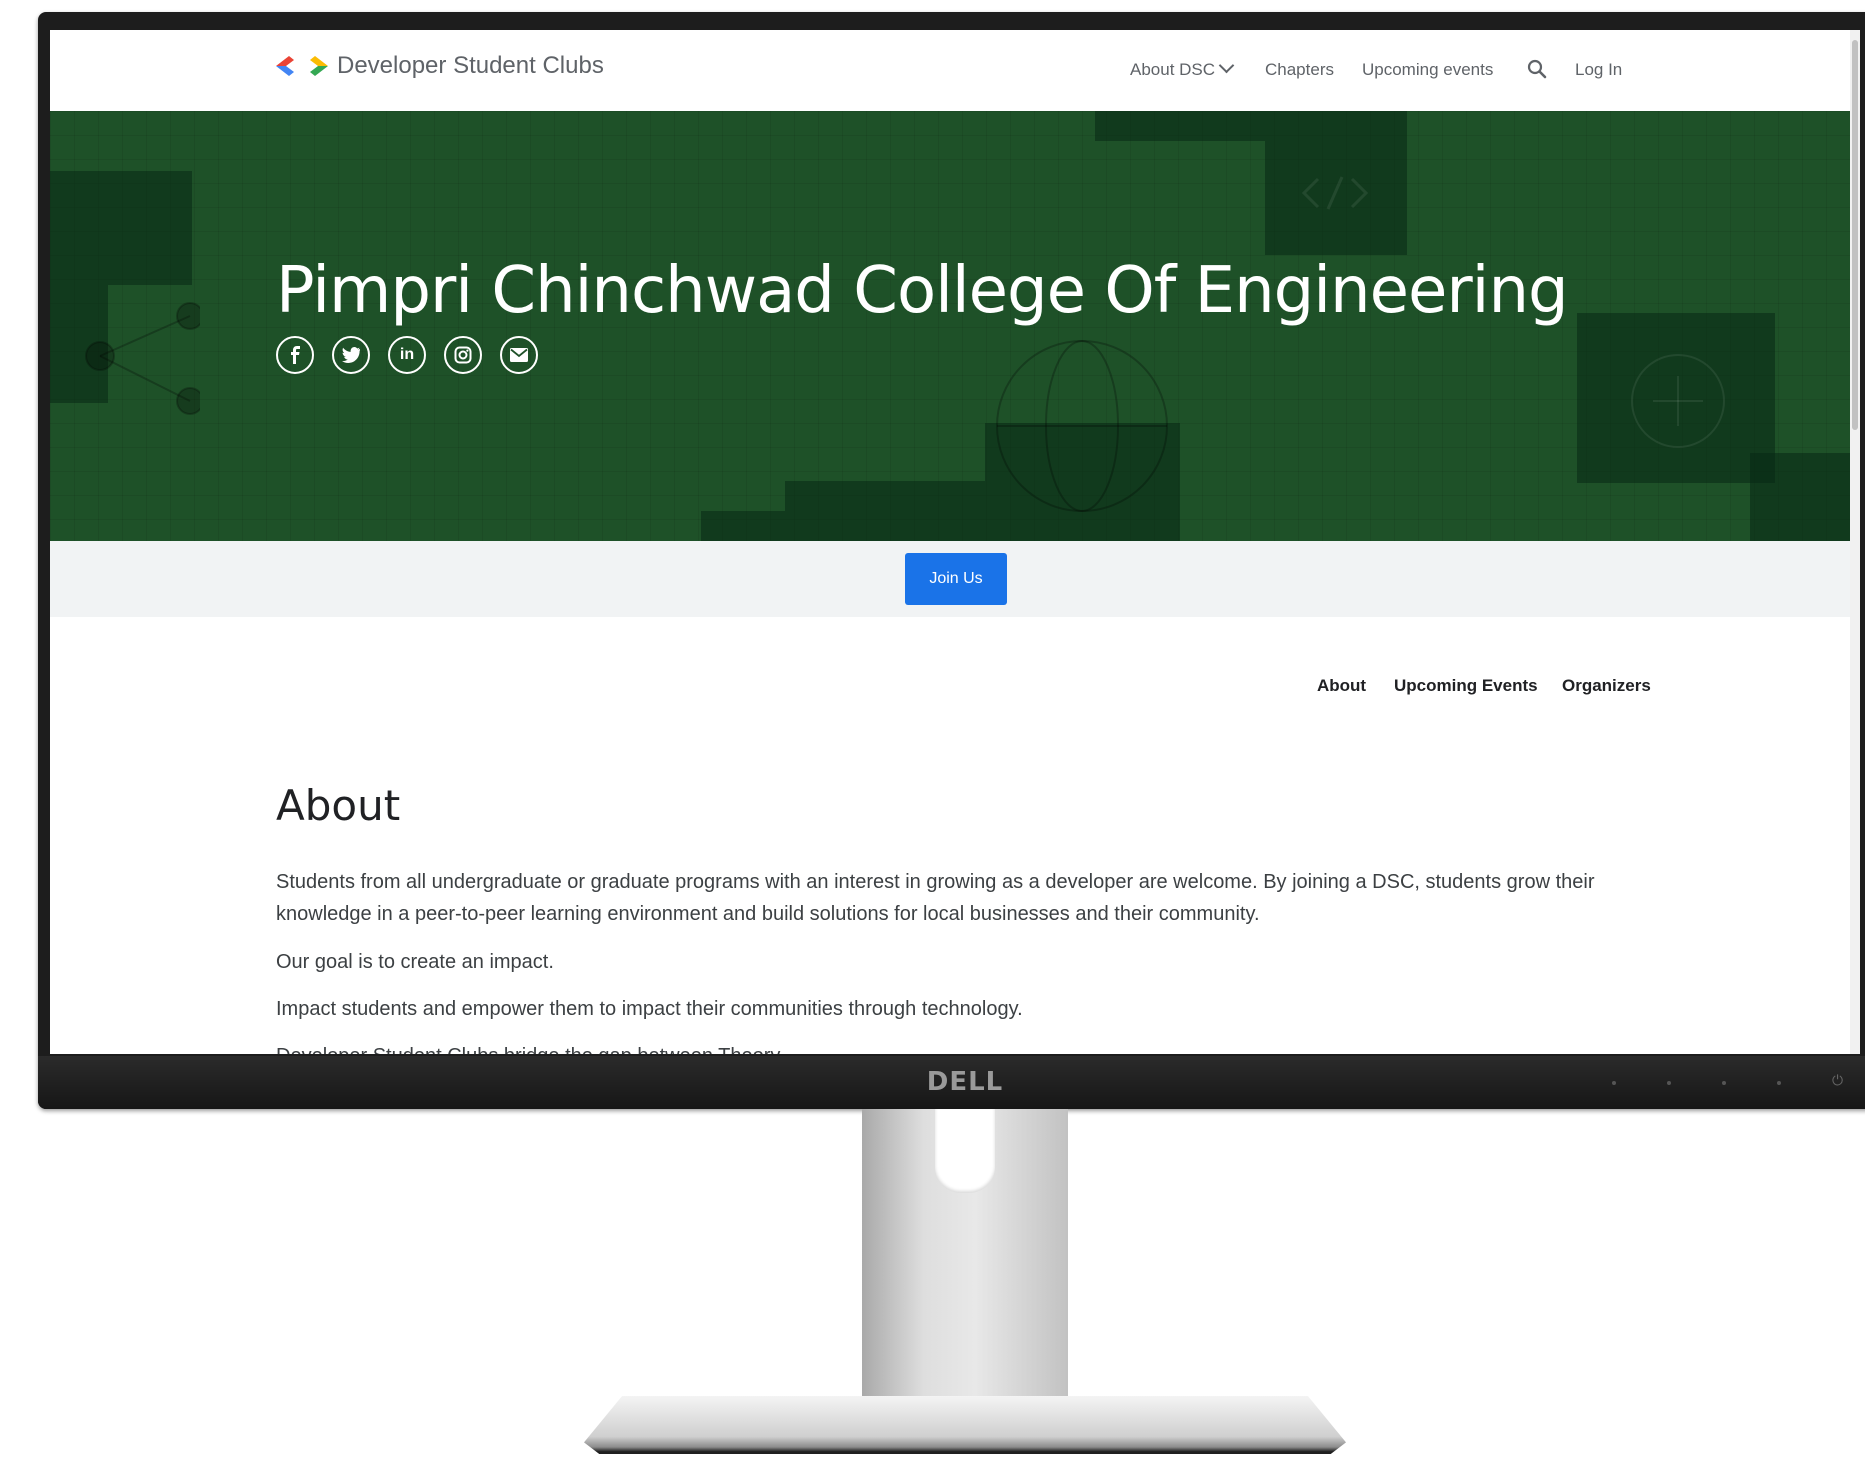  I want to click on monitor-stand-base, so click(965, 1425).